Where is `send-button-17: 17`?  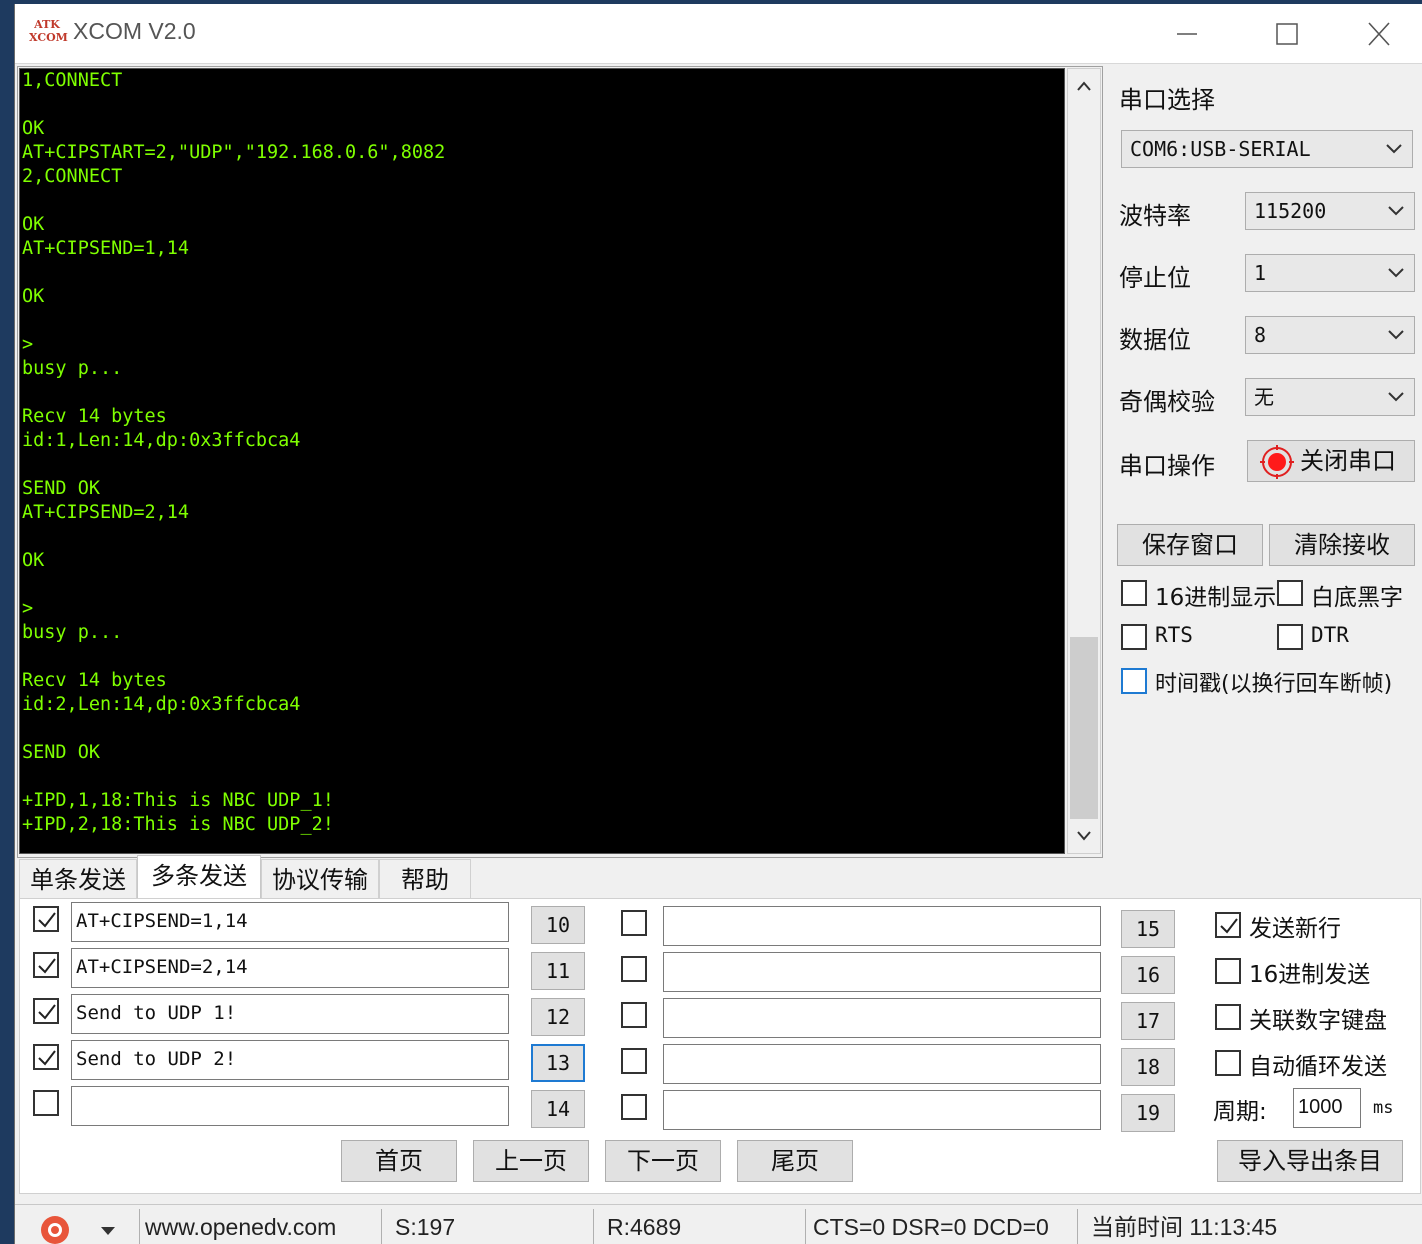 send-button-17: 17 is located at coordinates (1148, 1021).